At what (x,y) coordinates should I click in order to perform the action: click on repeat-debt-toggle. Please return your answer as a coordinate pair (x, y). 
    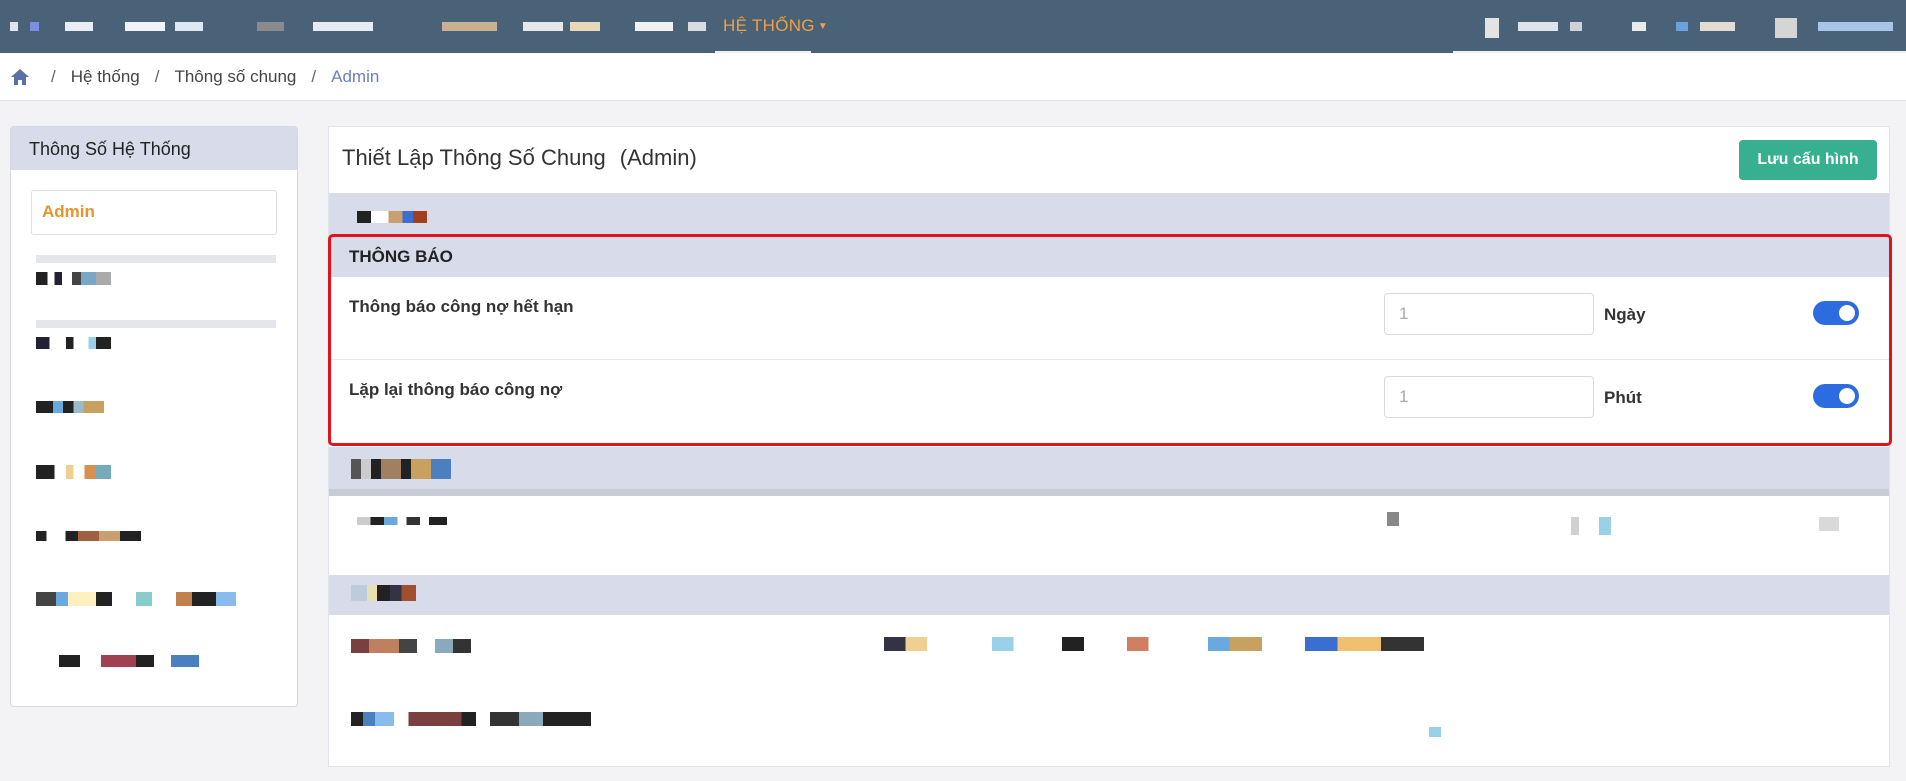
    Looking at the image, I should click on (1836, 396).